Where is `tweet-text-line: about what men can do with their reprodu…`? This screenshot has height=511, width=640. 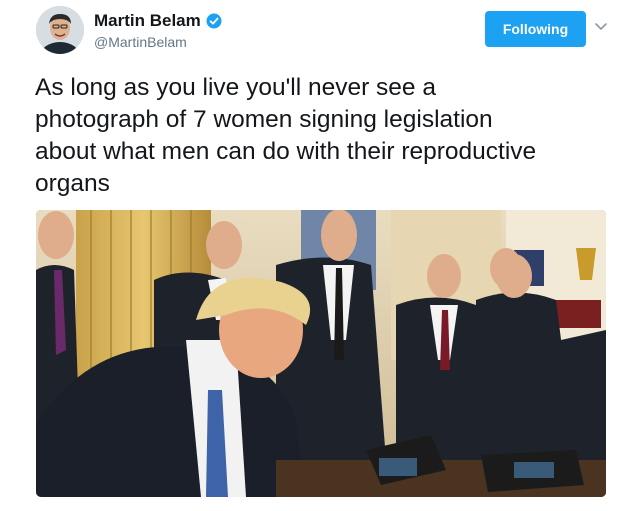 tweet-text-line: about what men can do with their reprodu… is located at coordinates (286, 151).